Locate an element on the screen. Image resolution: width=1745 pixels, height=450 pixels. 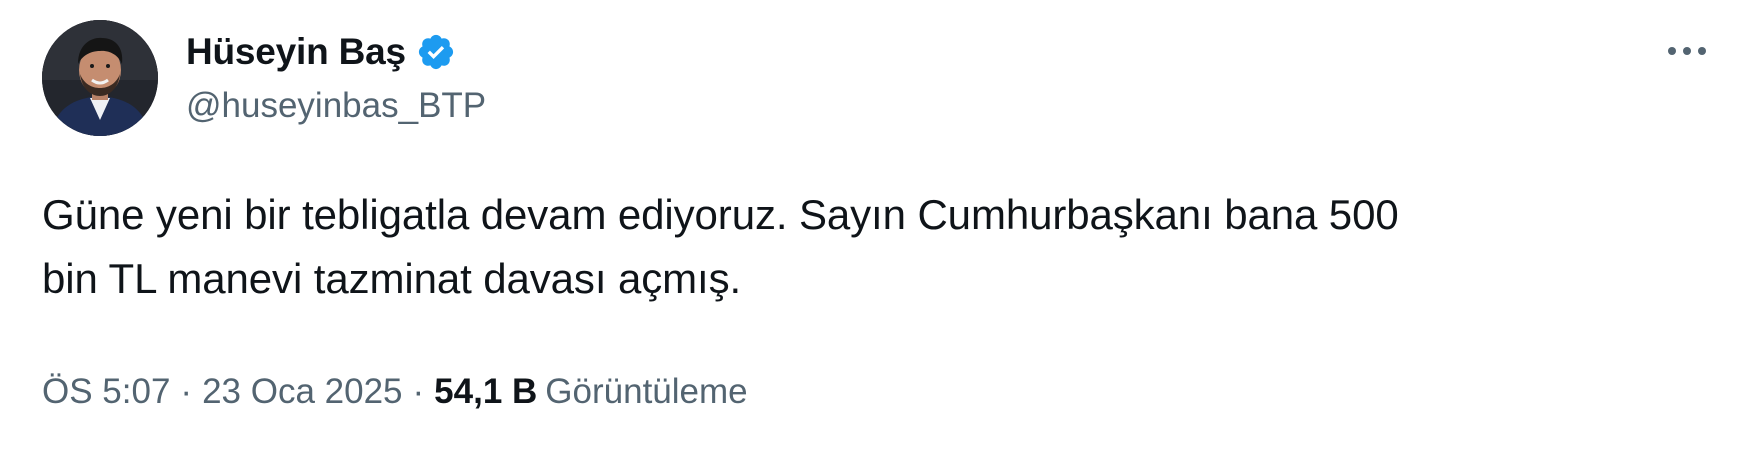
author-avatar is located at coordinates (100, 78).